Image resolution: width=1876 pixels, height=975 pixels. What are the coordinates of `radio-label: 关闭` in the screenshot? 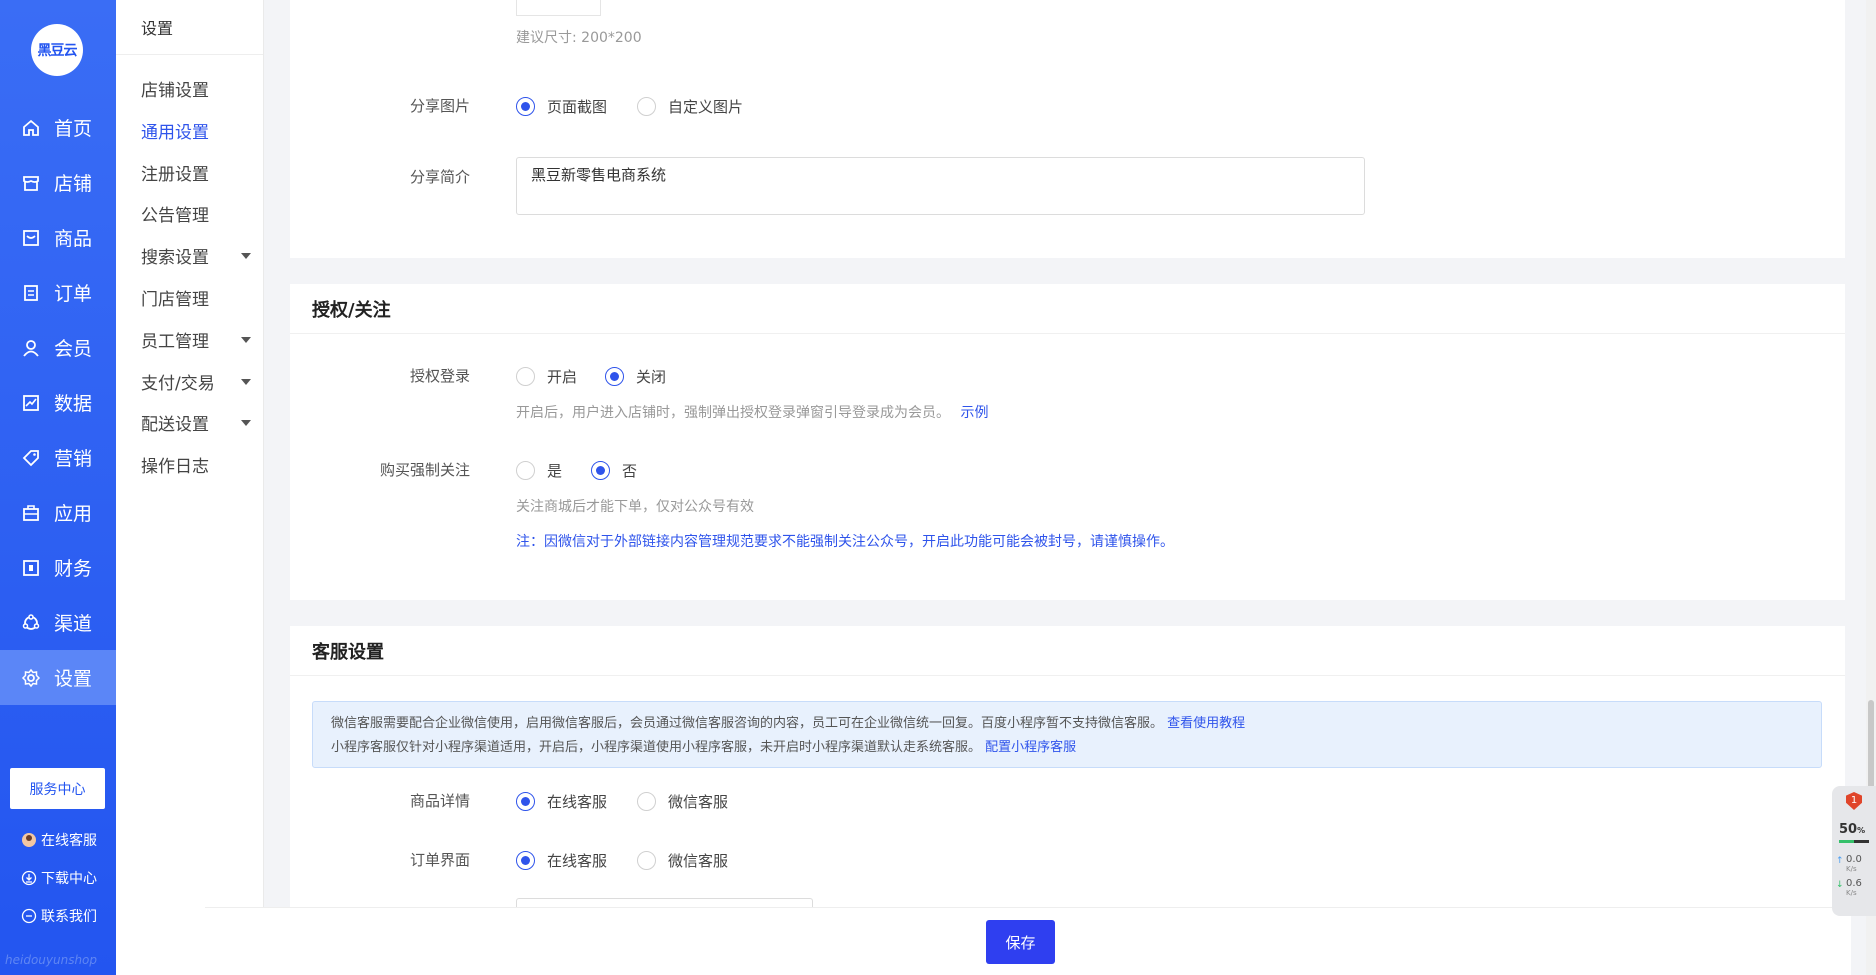 It's located at (651, 377).